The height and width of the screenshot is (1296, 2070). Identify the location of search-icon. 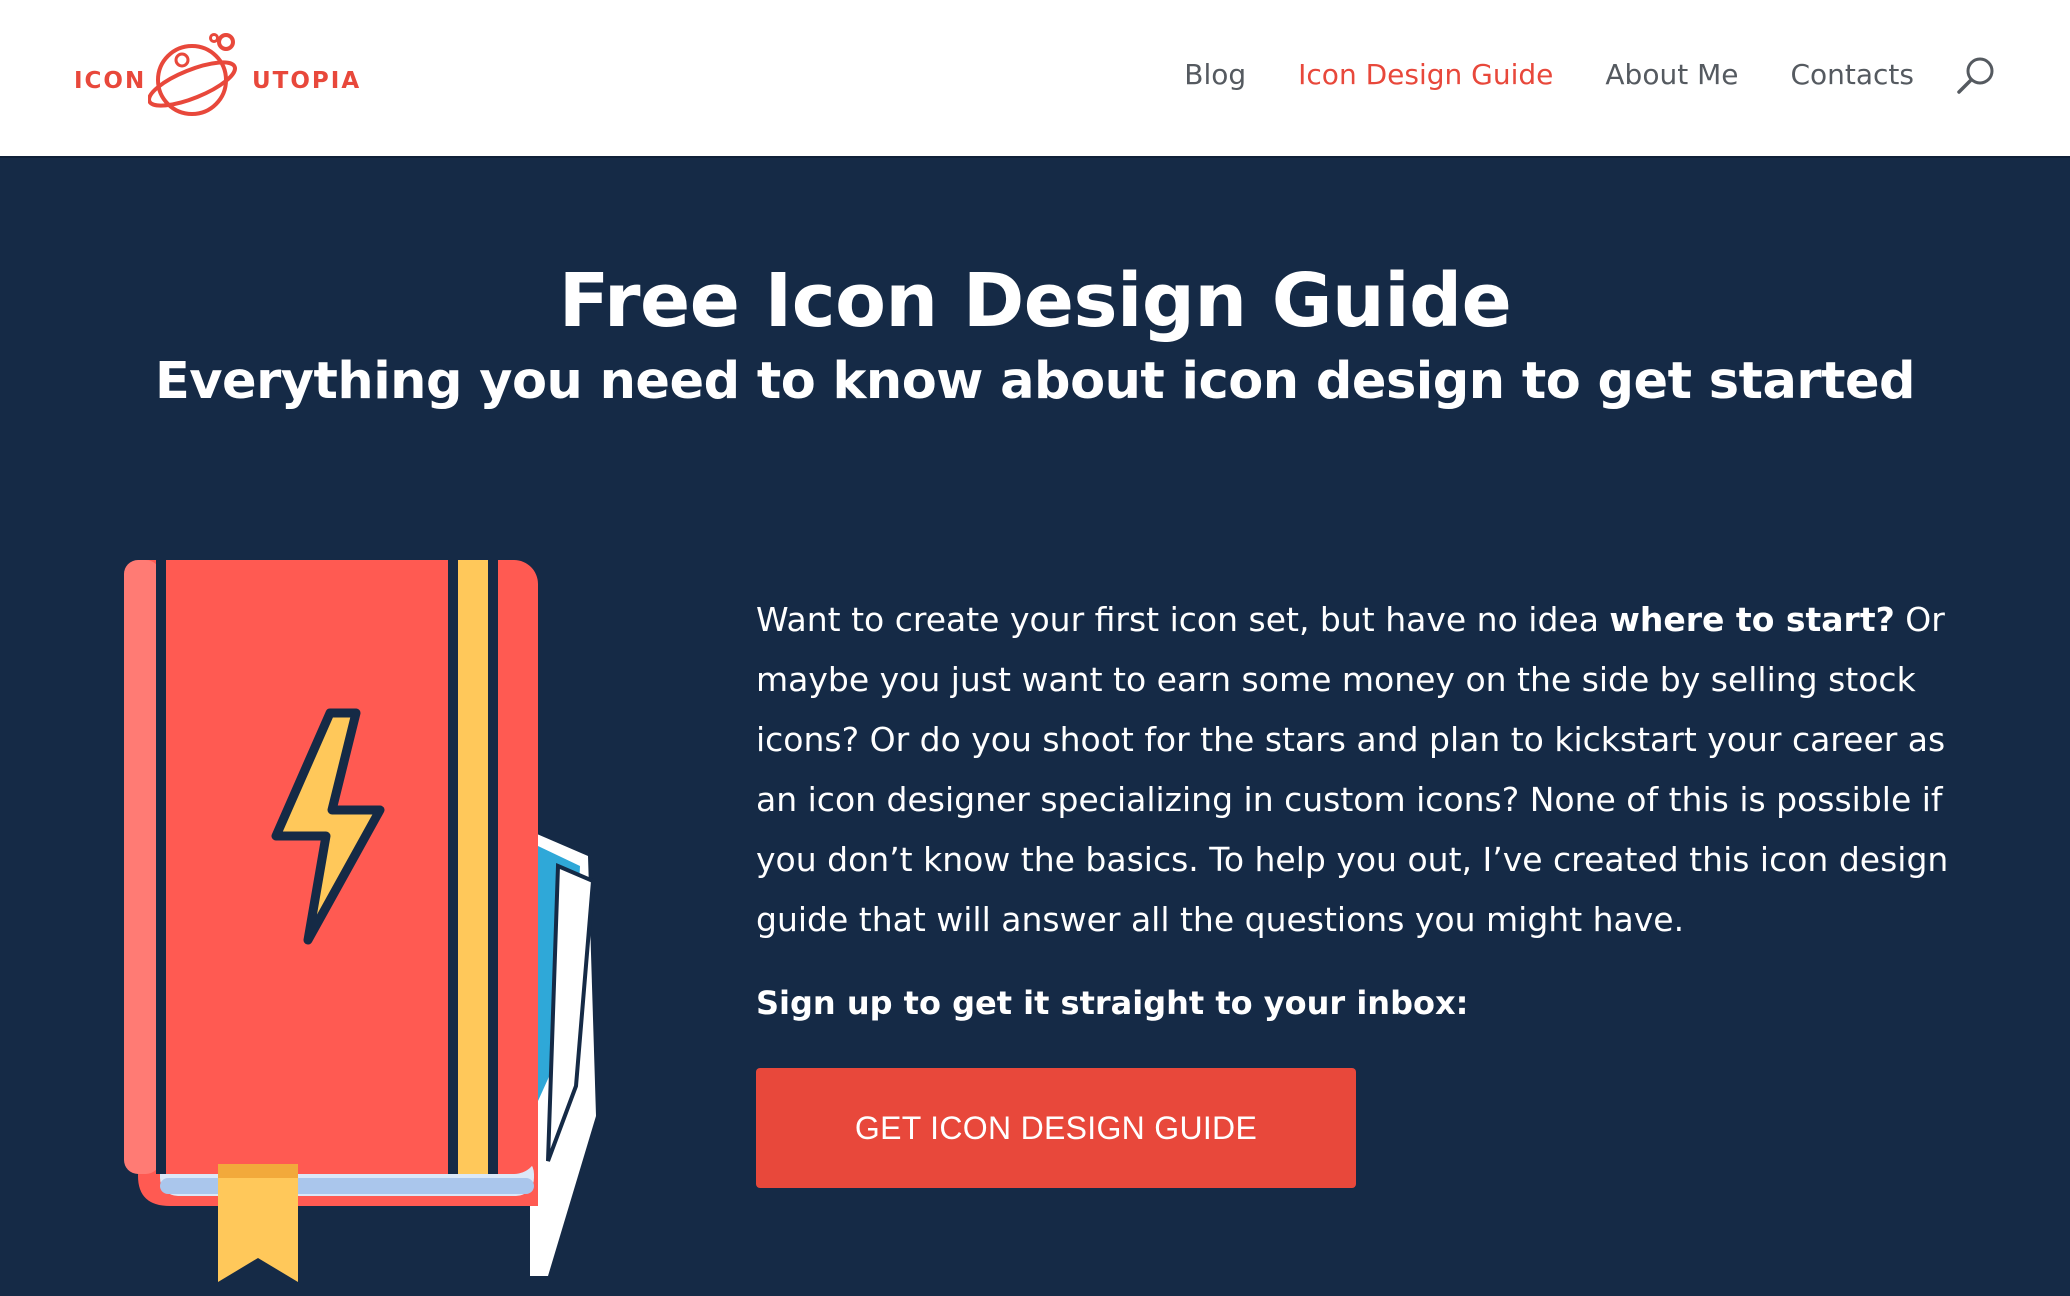
(1975, 75).